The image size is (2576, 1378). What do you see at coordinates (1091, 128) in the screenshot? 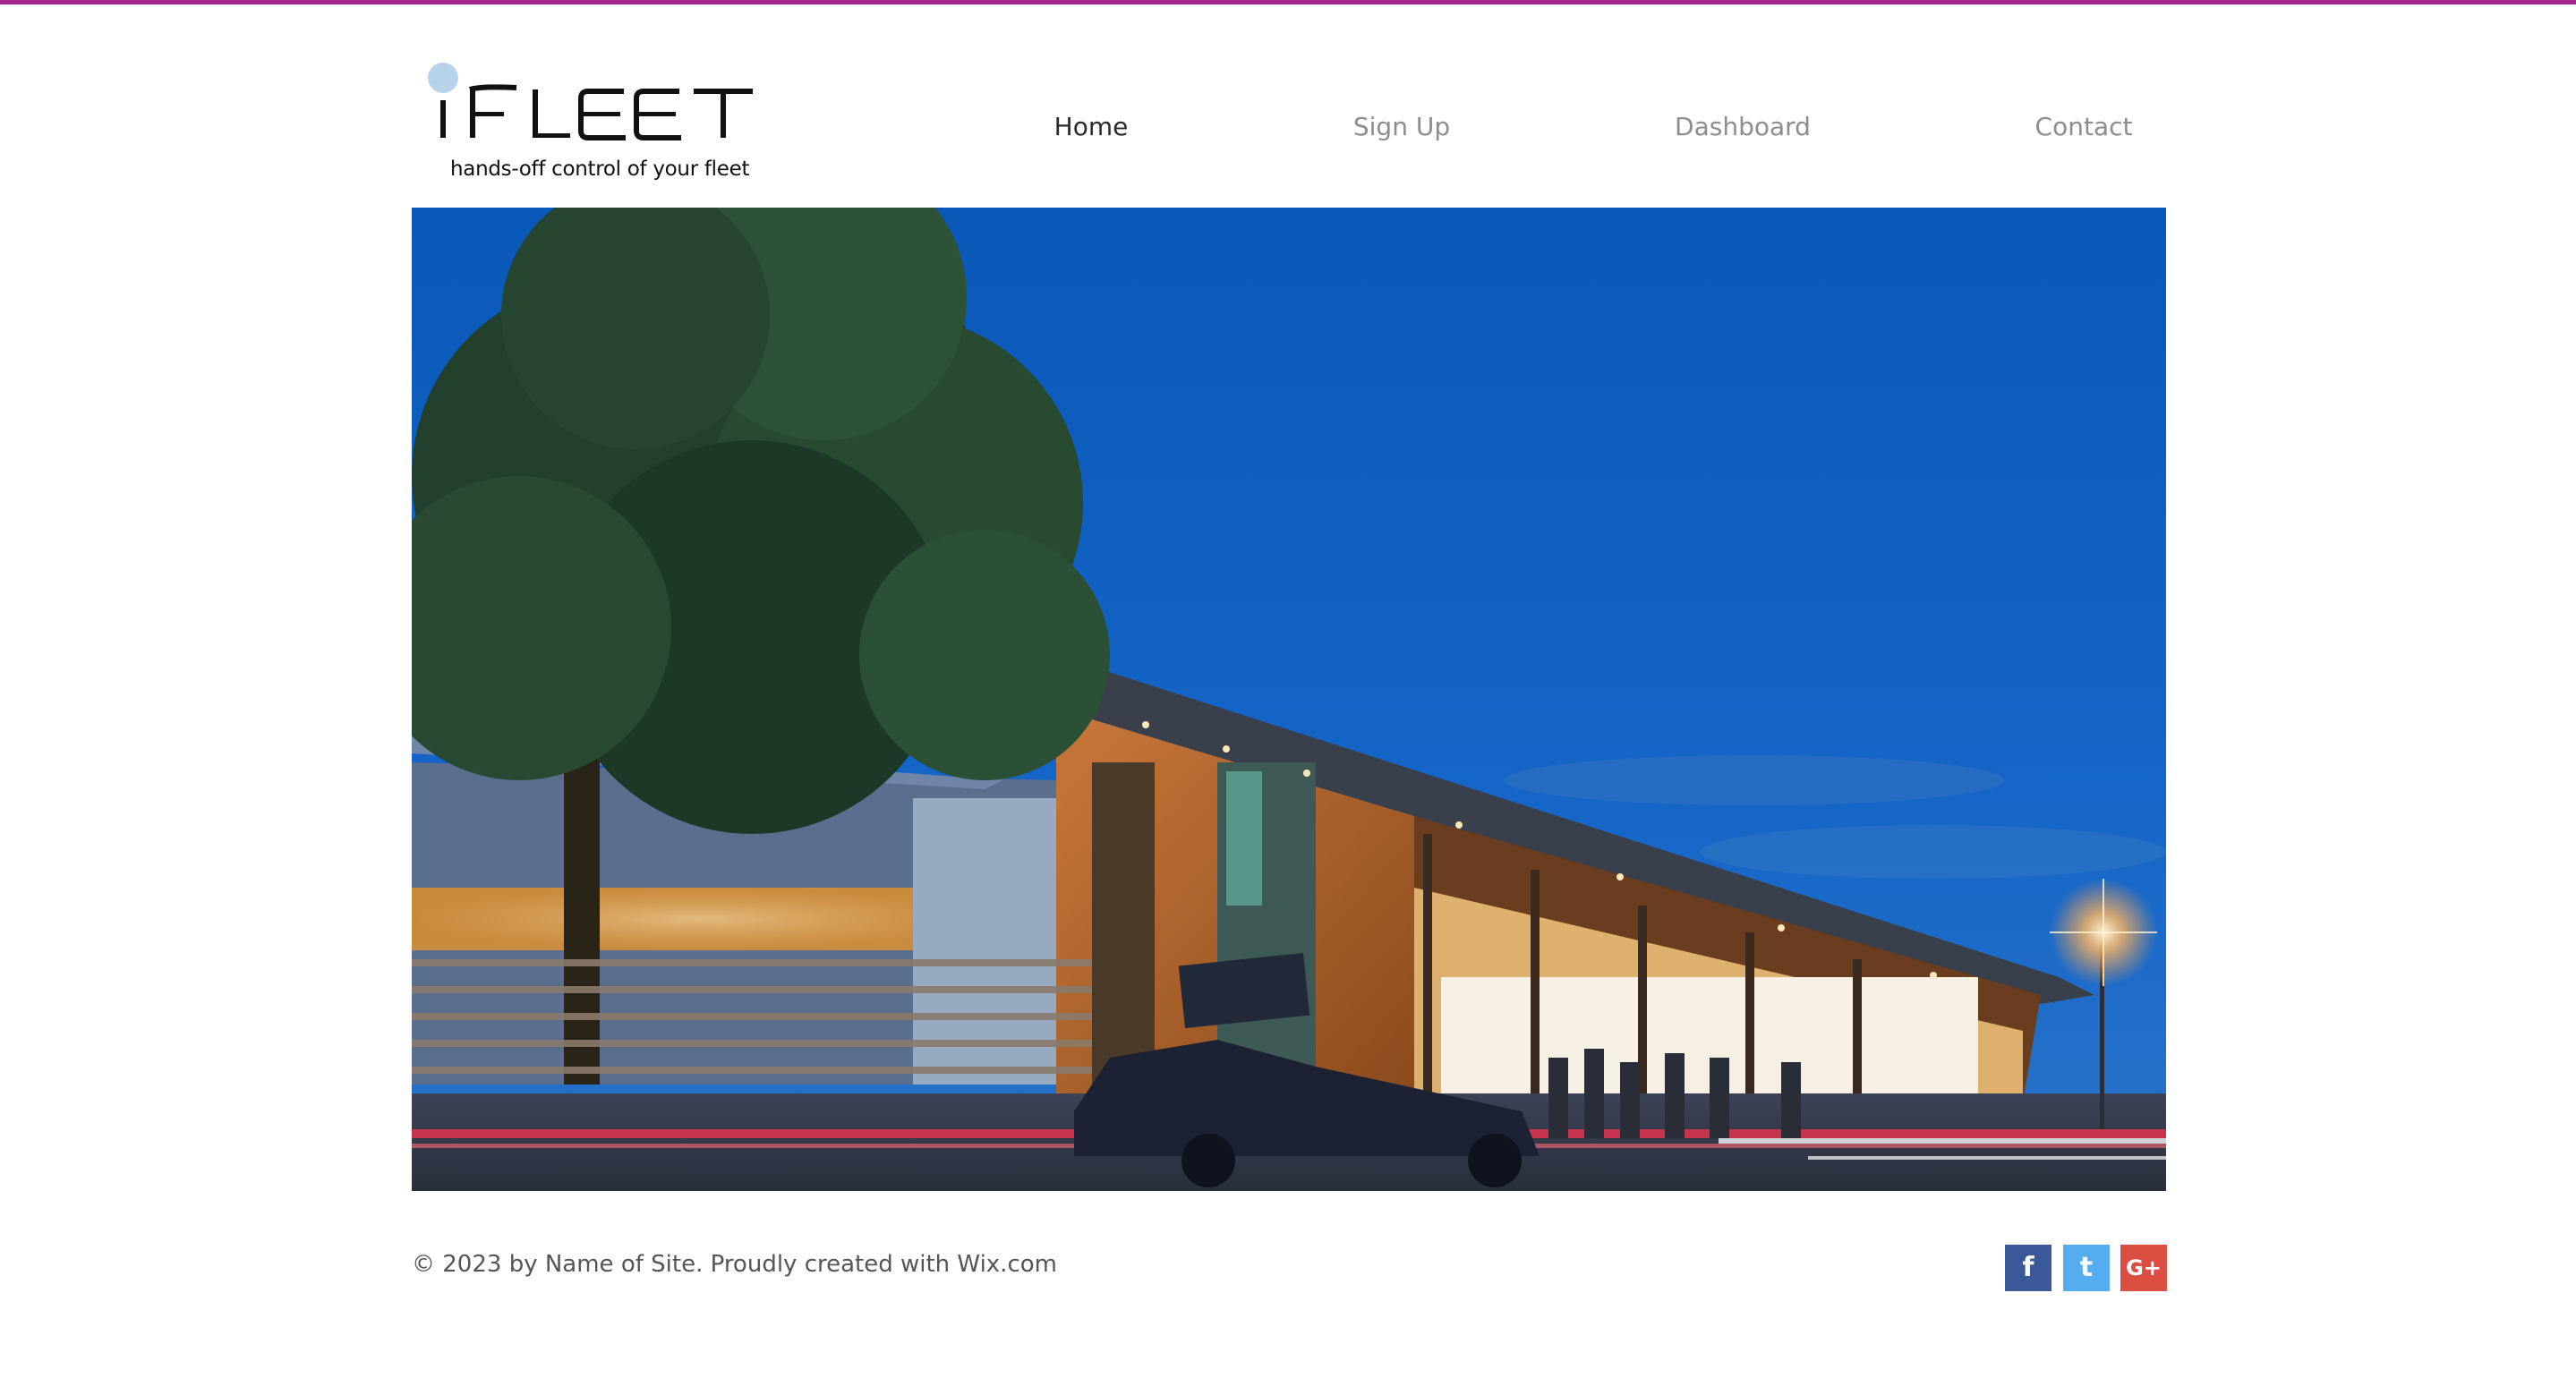
I see `nav-item-home: Home` at bounding box center [1091, 128].